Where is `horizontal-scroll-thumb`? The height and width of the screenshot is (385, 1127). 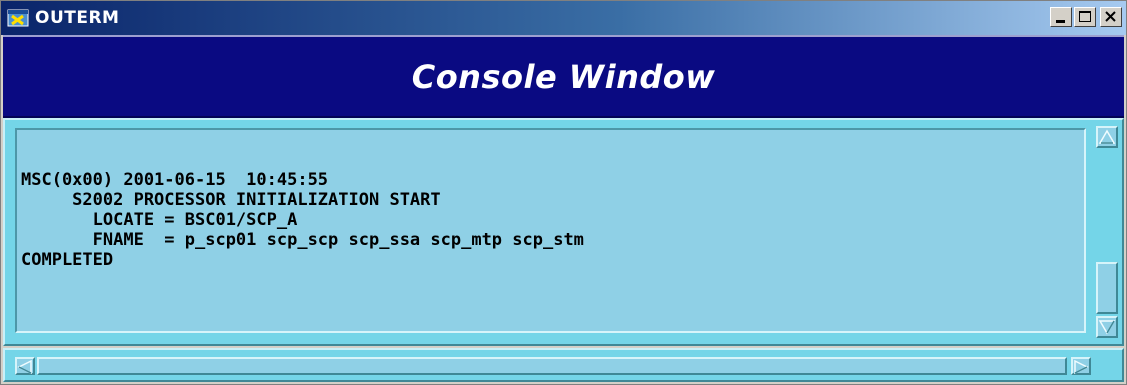
horizontal-scroll-thumb is located at coordinates (552, 366).